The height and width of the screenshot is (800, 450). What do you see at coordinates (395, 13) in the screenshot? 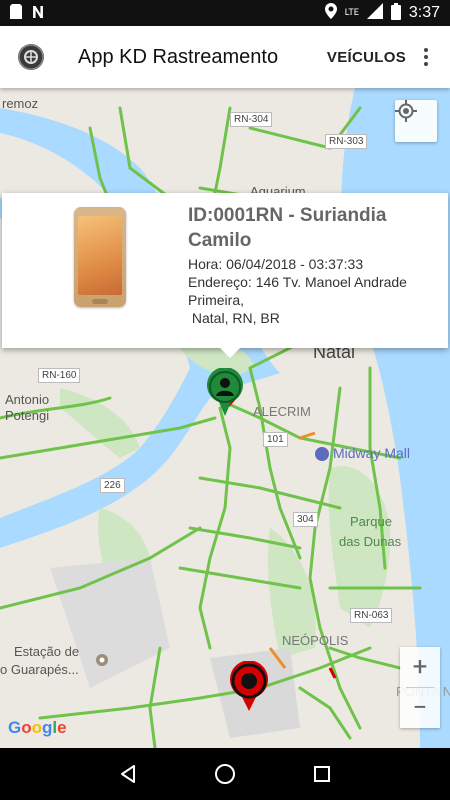
I see `battery-icon` at bounding box center [395, 13].